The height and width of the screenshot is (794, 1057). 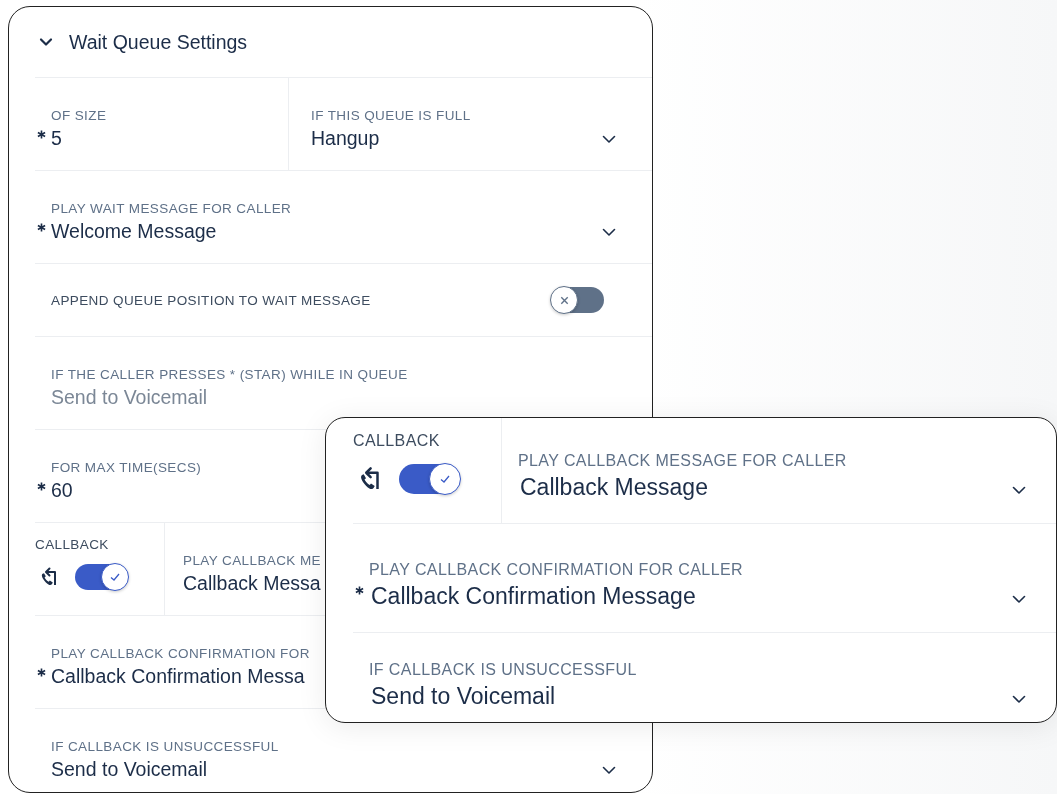 I want to click on input-field: OF SIZE 5, so click(x=162, y=124).